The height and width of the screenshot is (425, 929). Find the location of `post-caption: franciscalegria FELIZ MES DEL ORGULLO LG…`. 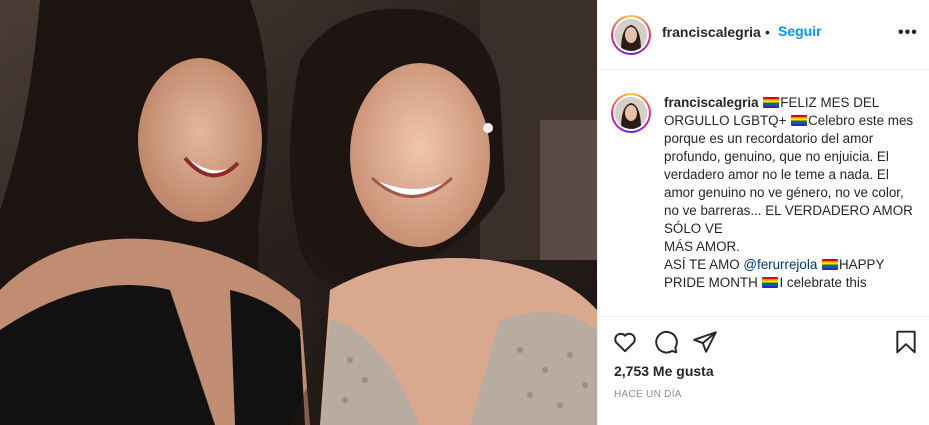

post-caption: franciscalegria FELIZ MES DEL ORGULLO LG… is located at coordinates (793, 193).